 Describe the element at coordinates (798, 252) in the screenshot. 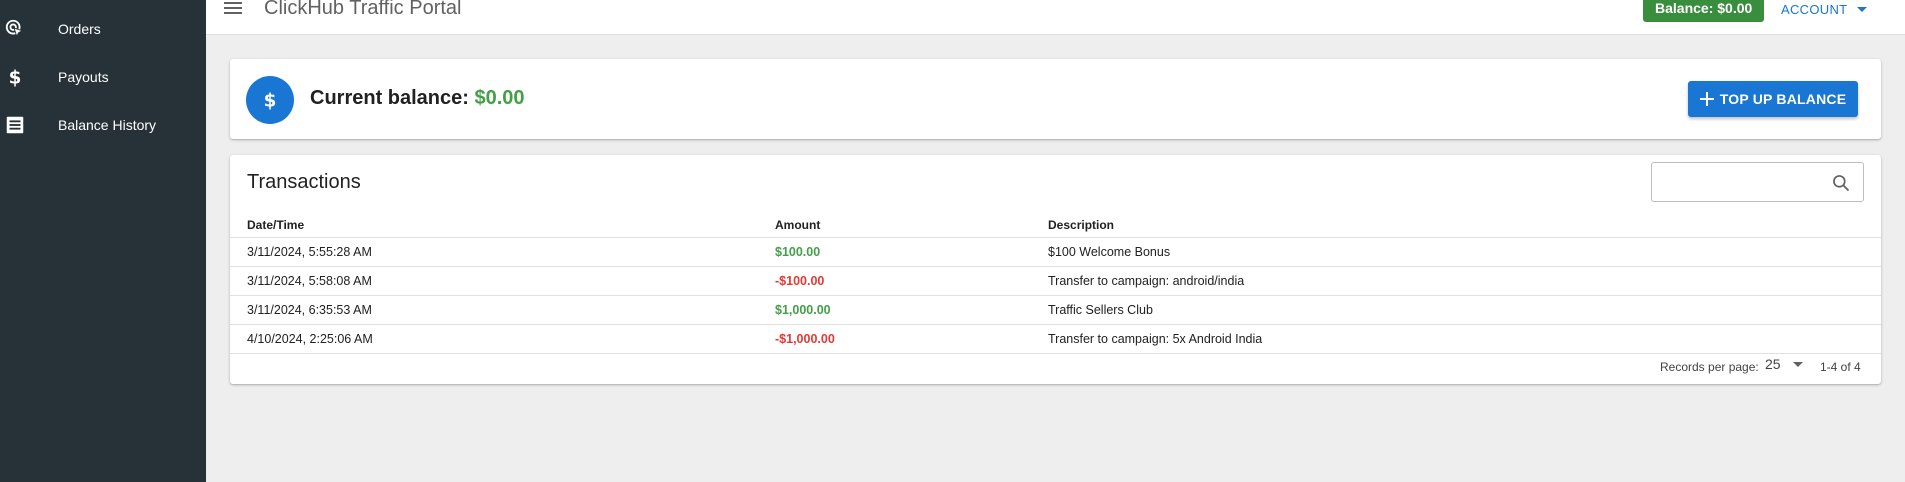

I see `cell-amount: $100.00` at that location.